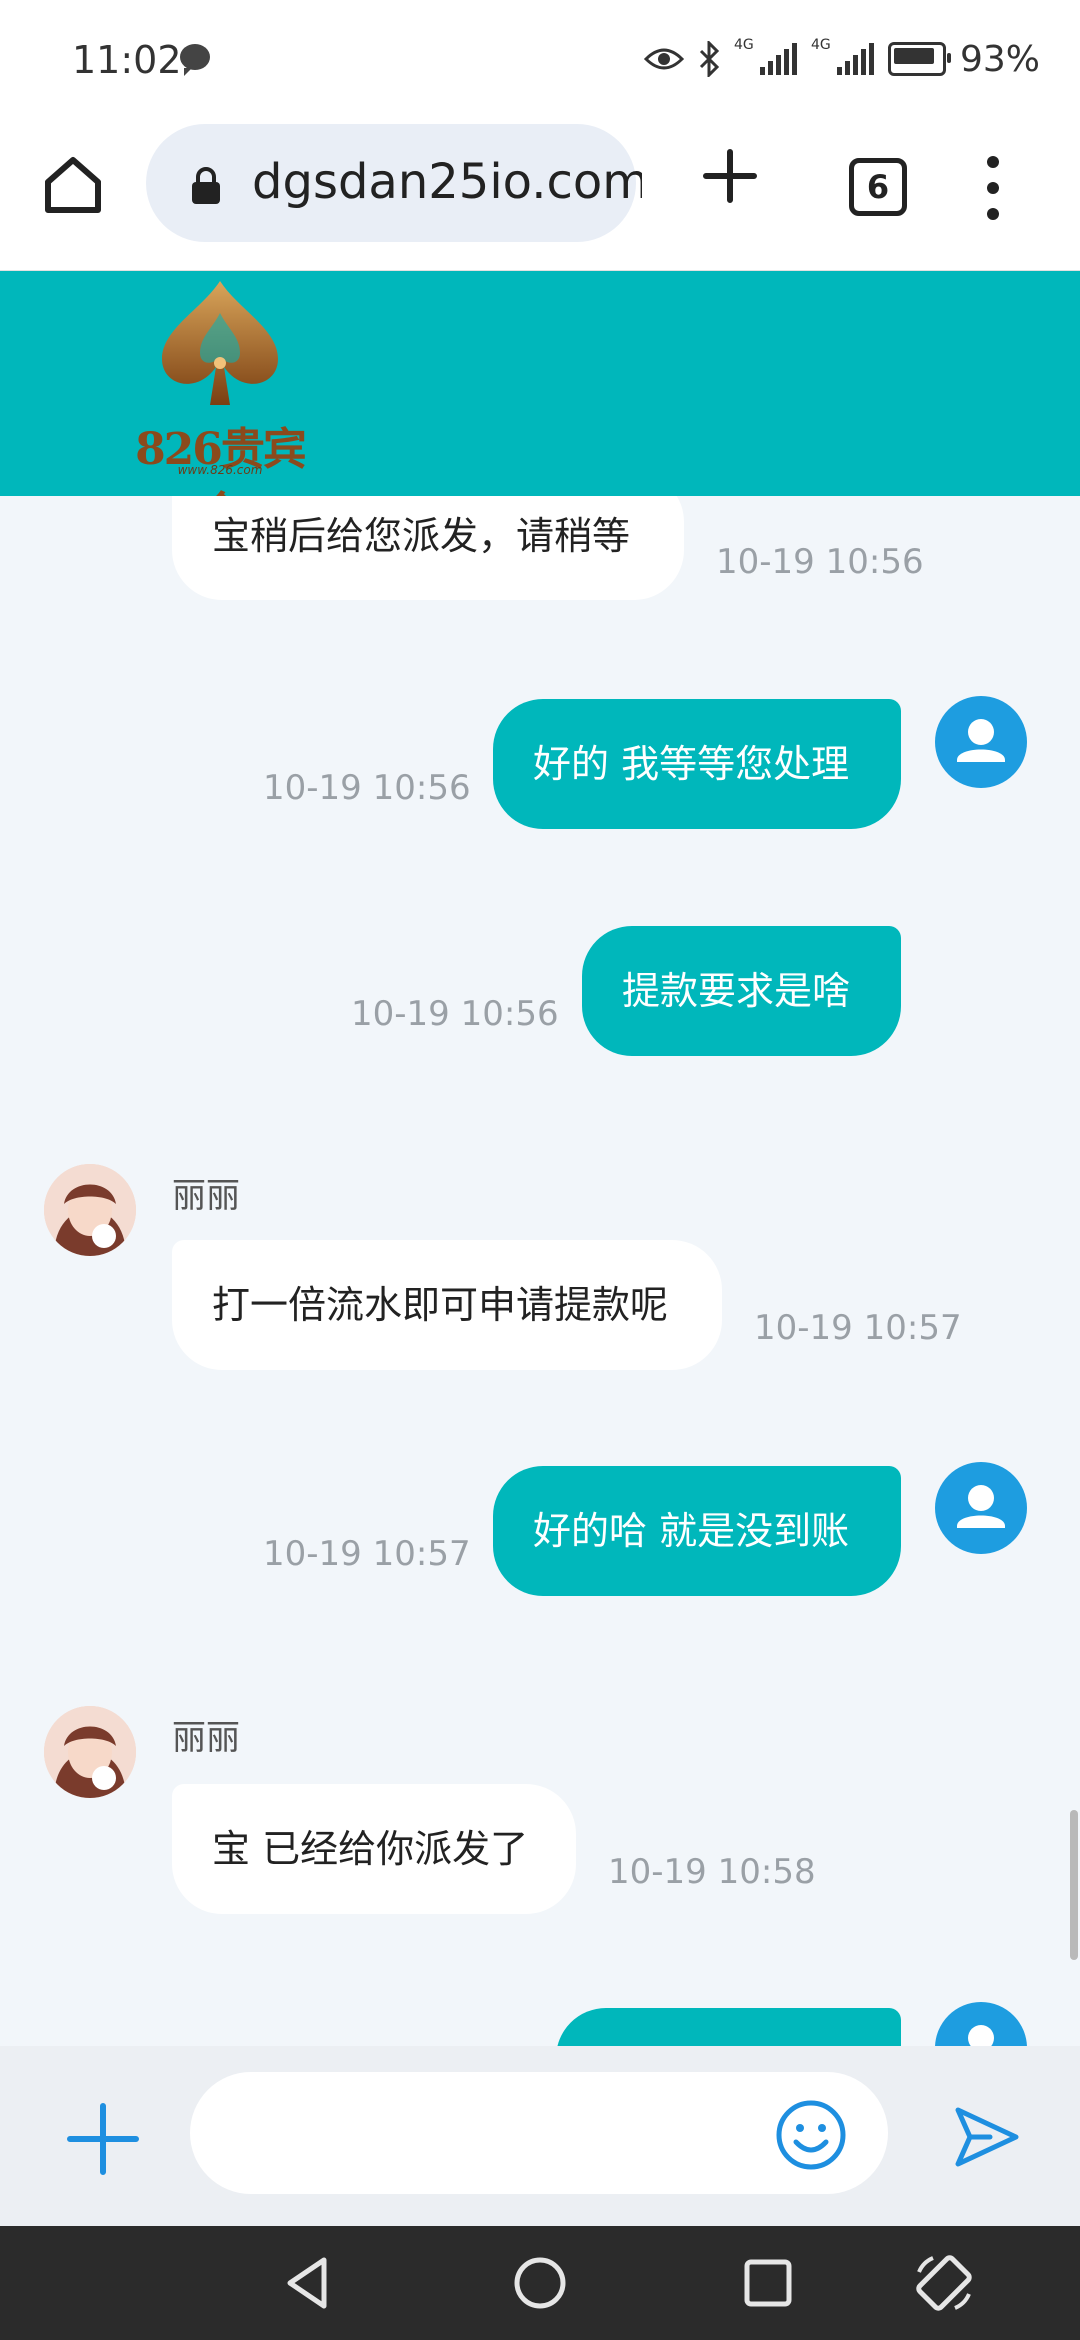 The height and width of the screenshot is (2340, 1080). Describe the element at coordinates (728, 2027) in the screenshot. I see `message-bubble-partial` at that location.